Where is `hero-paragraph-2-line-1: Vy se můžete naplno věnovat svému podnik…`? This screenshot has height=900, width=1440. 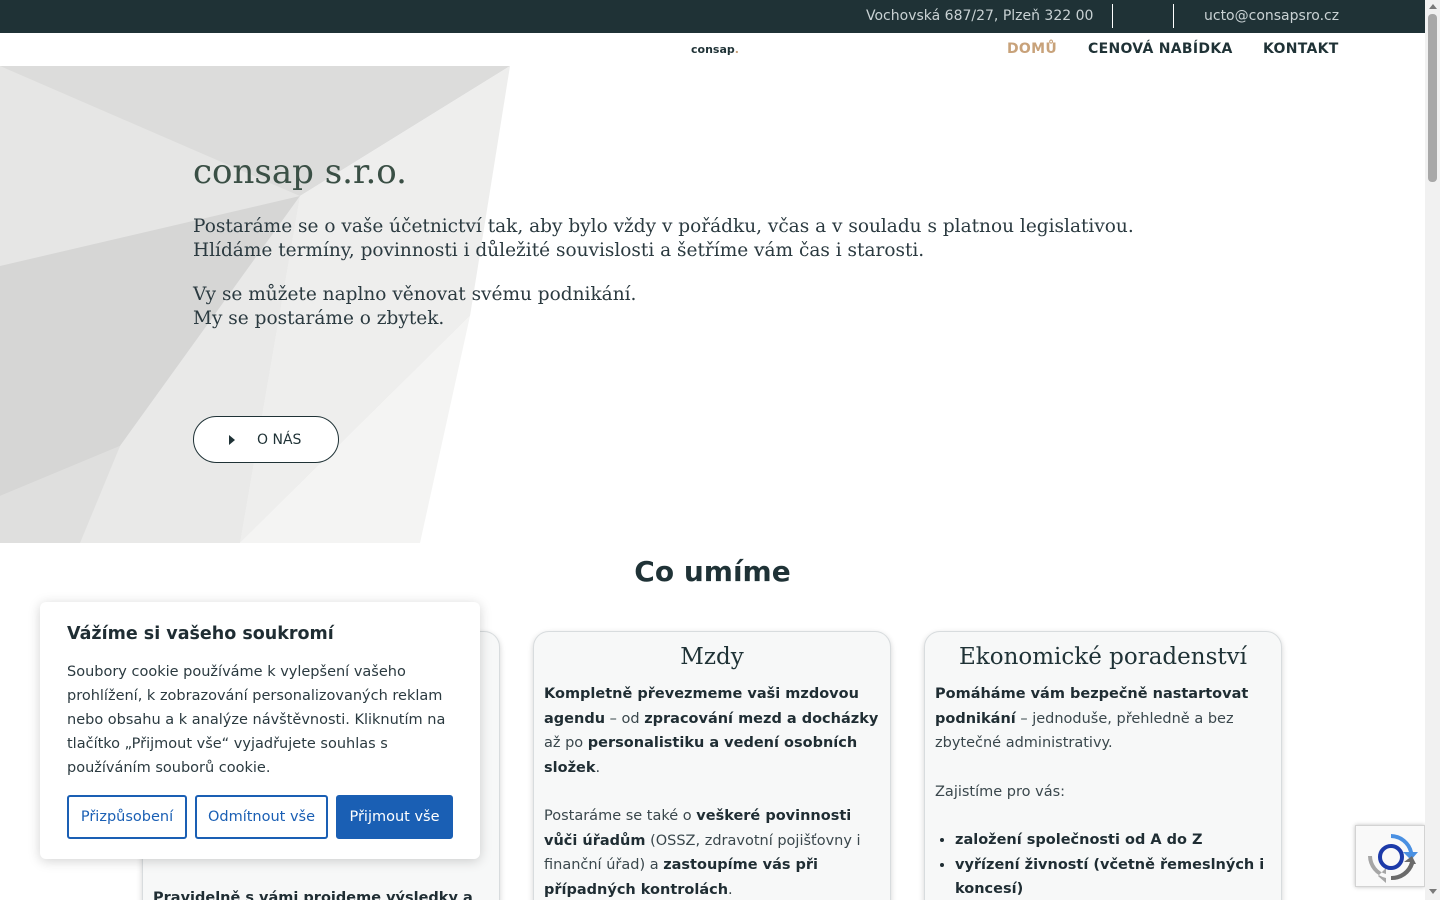
hero-paragraph-2-line-1: Vy se můžete naplno věnovat svému podnik… is located at coordinates (415, 294).